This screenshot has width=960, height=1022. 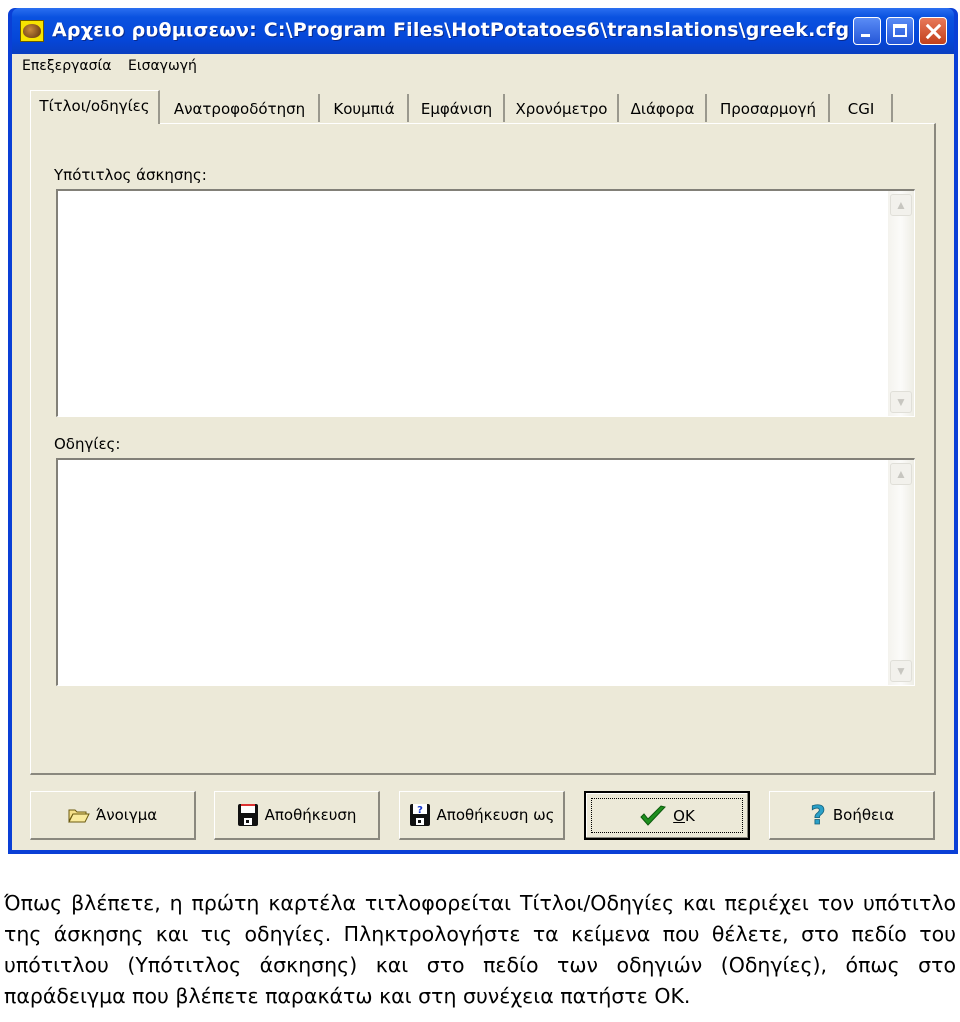 What do you see at coordinates (562, 108) in the screenshot?
I see `tab-timer: Χρονόμετρο` at bounding box center [562, 108].